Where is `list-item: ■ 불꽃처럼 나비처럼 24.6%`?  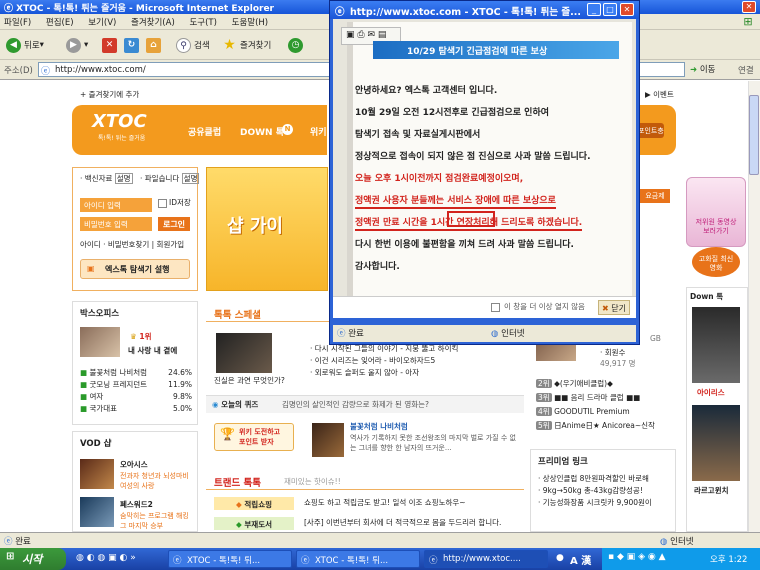
list-item: ■ 불꽃처럼 나비처럼 24.6% is located at coordinates (136, 373).